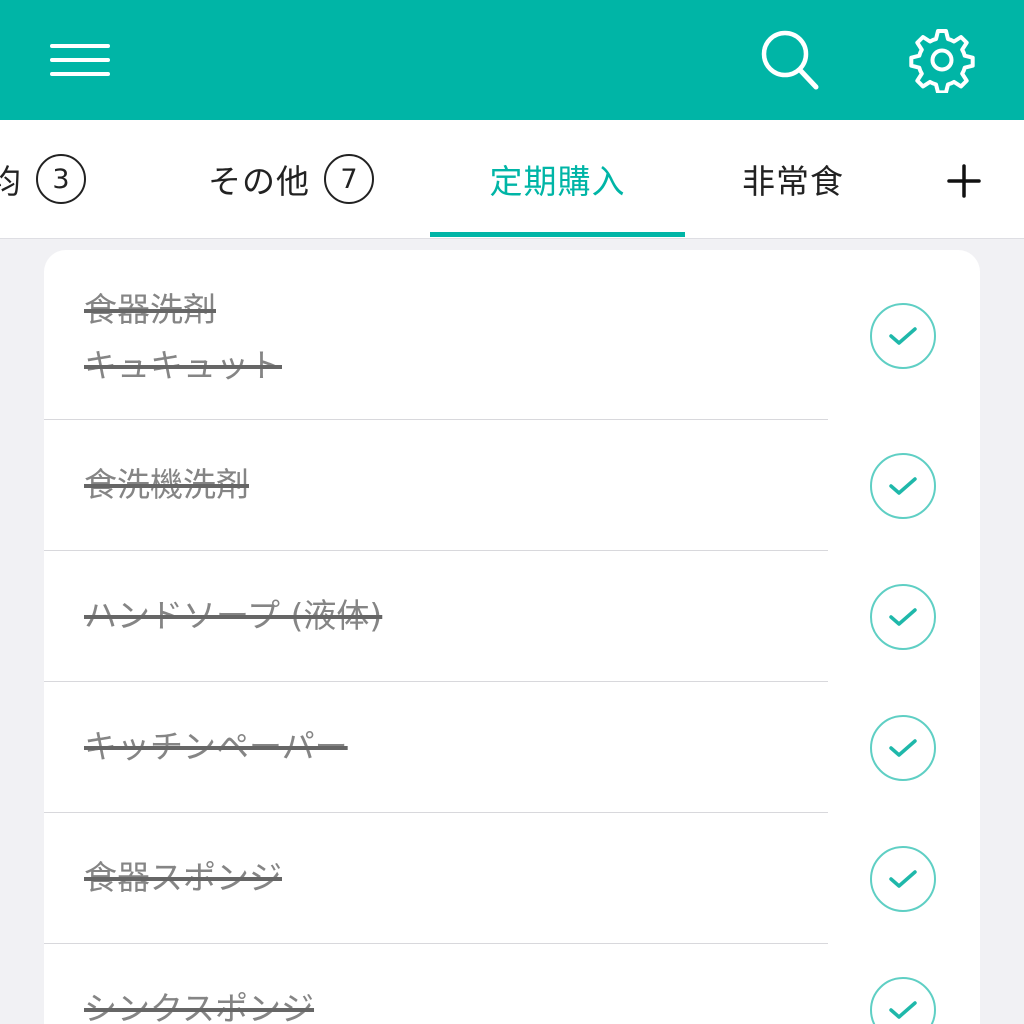 The image size is (1024, 1024). What do you see at coordinates (233, 615) in the screenshot?
I see `item-name: ハンドソープ (液体)` at bounding box center [233, 615].